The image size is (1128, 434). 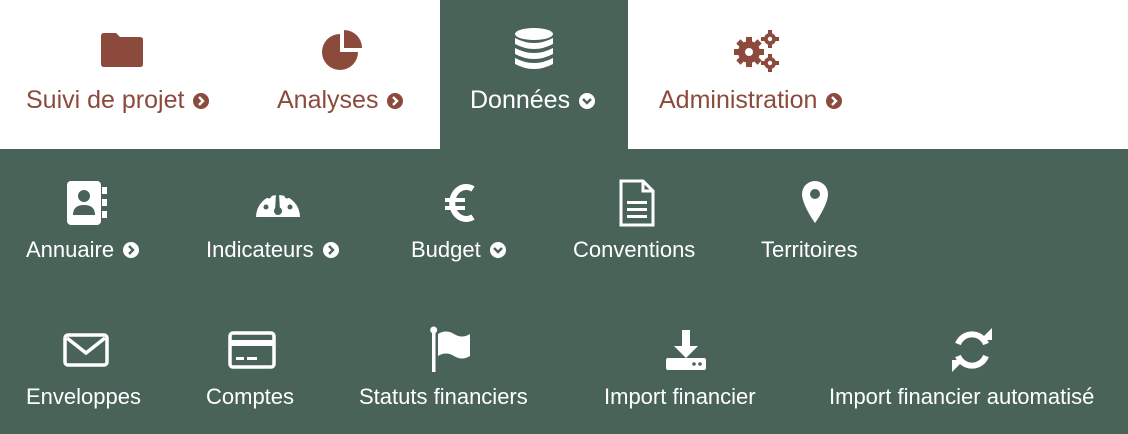 I want to click on flag-icon, so click(x=450, y=349).